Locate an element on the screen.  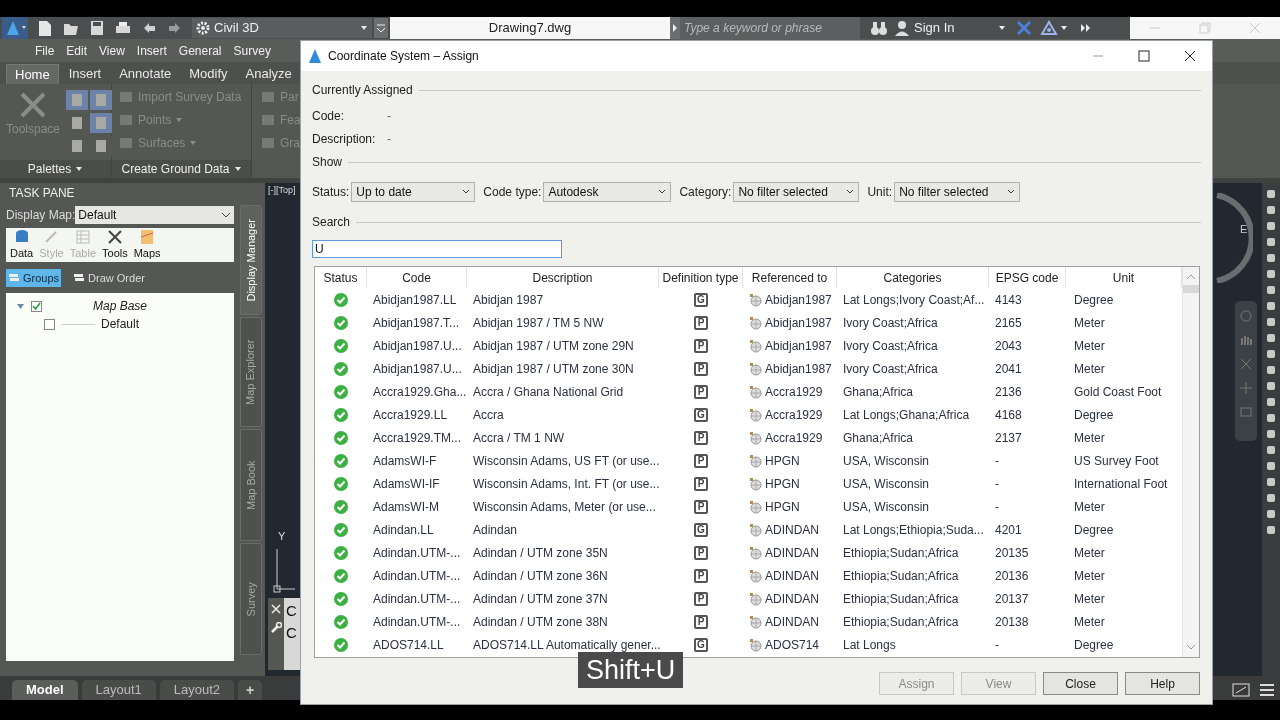
ribbon-tab: Home is located at coordinates (32, 74).